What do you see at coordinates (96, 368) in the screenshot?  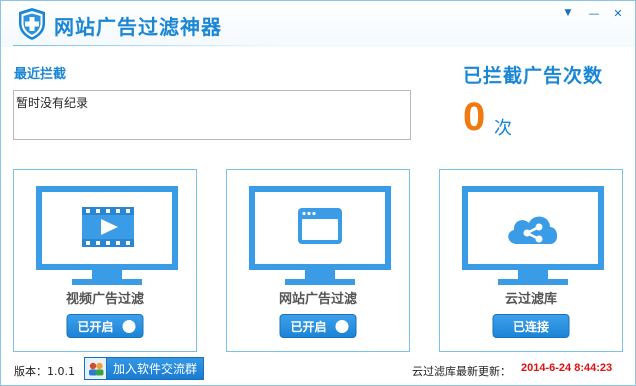 I see `user-group-icon` at bounding box center [96, 368].